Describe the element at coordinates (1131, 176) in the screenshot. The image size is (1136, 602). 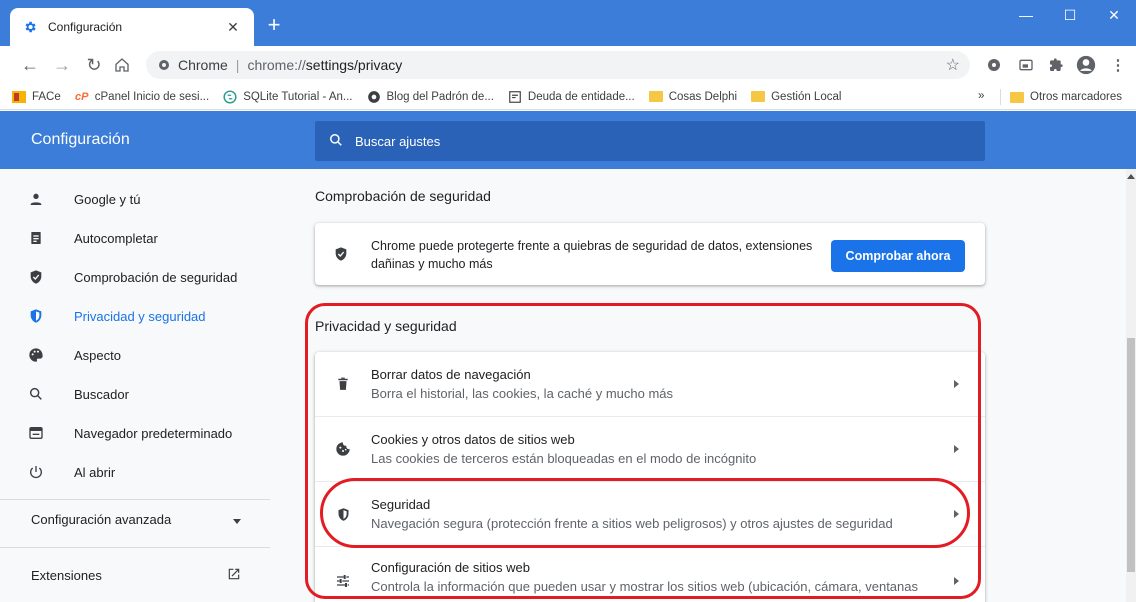
I see `scroll-up-arrow-icon` at that location.